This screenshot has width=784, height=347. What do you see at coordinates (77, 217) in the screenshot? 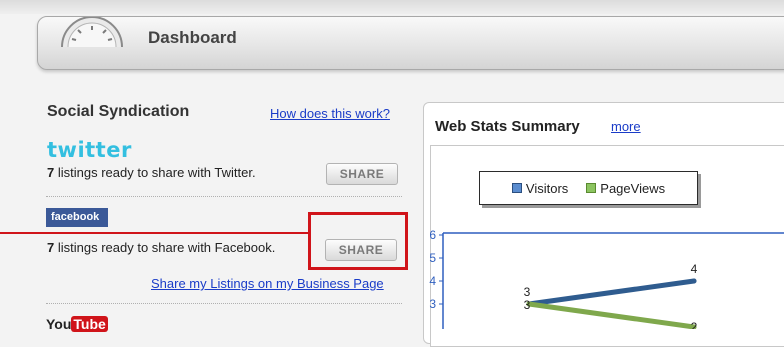
I see `facebook-logo: facebook` at bounding box center [77, 217].